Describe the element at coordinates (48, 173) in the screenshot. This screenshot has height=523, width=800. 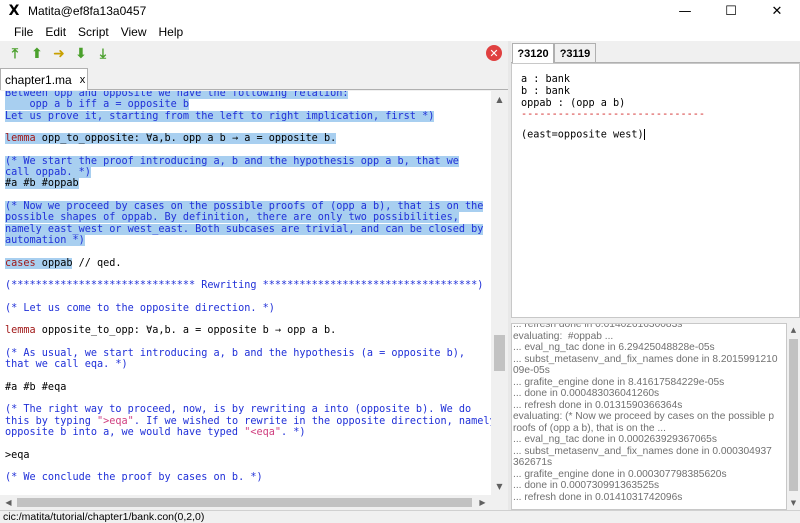
I see `code-text: call oppab. *)` at that location.